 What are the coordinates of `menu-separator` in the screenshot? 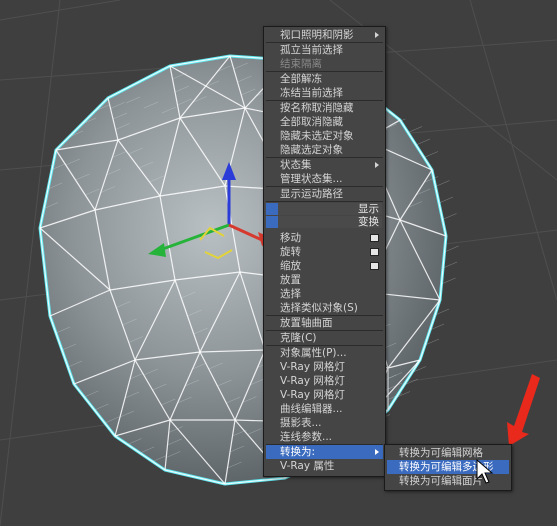 It's located at (324, 201).